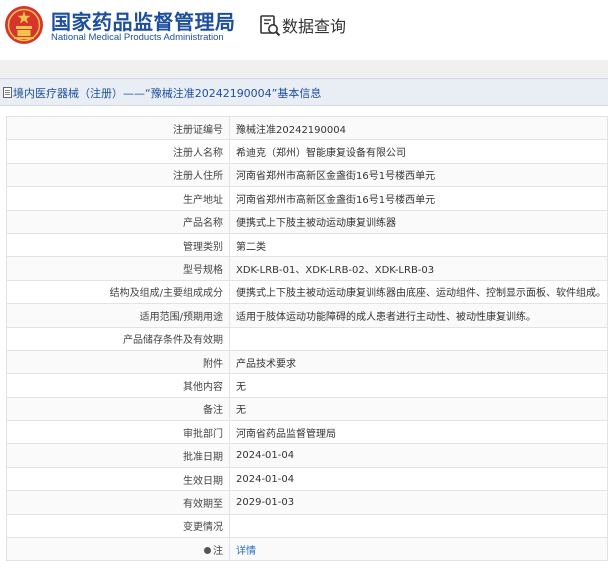 This screenshot has width=608, height=582. Describe the element at coordinates (118, 479) in the screenshot. I see `field-label: 生效日期` at that location.